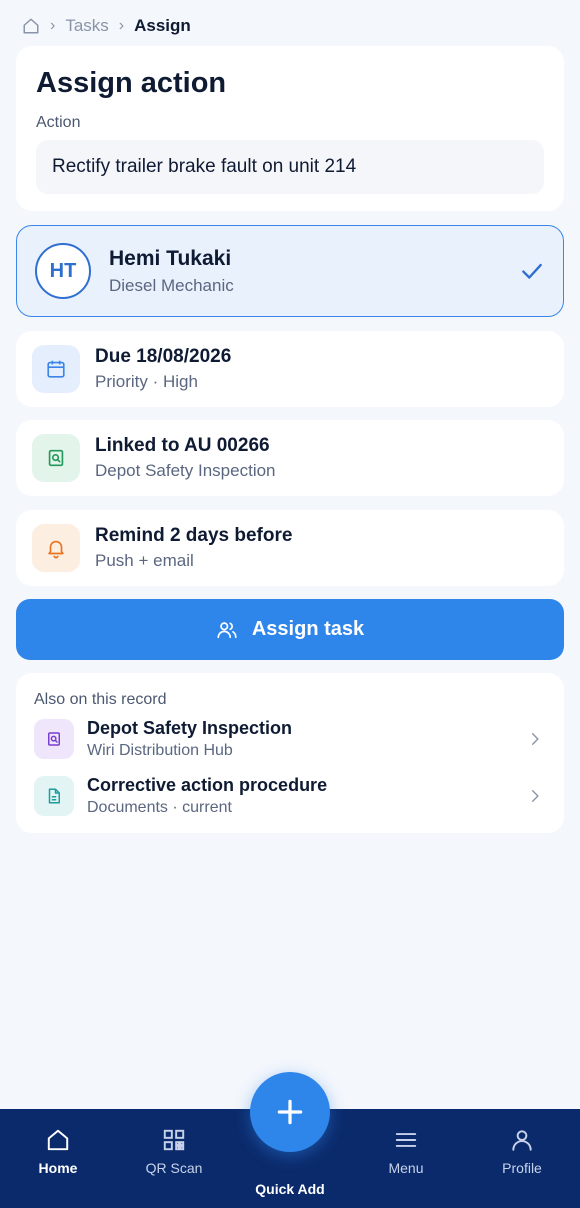 The width and height of the screenshot is (580, 1208). What do you see at coordinates (207, 784) in the screenshot?
I see `list-item-title: Corrective action procedure` at bounding box center [207, 784].